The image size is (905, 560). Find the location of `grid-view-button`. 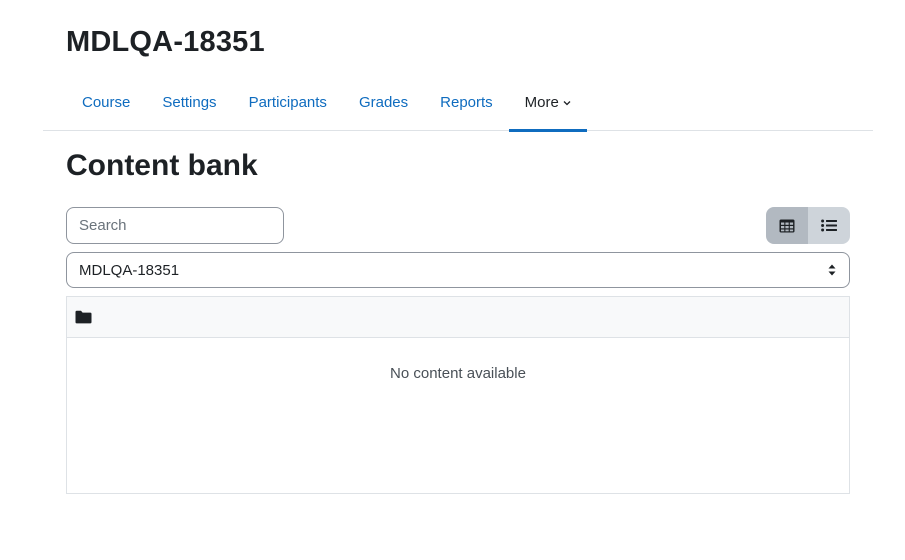

grid-view-button is located at coordinates (787, 225).